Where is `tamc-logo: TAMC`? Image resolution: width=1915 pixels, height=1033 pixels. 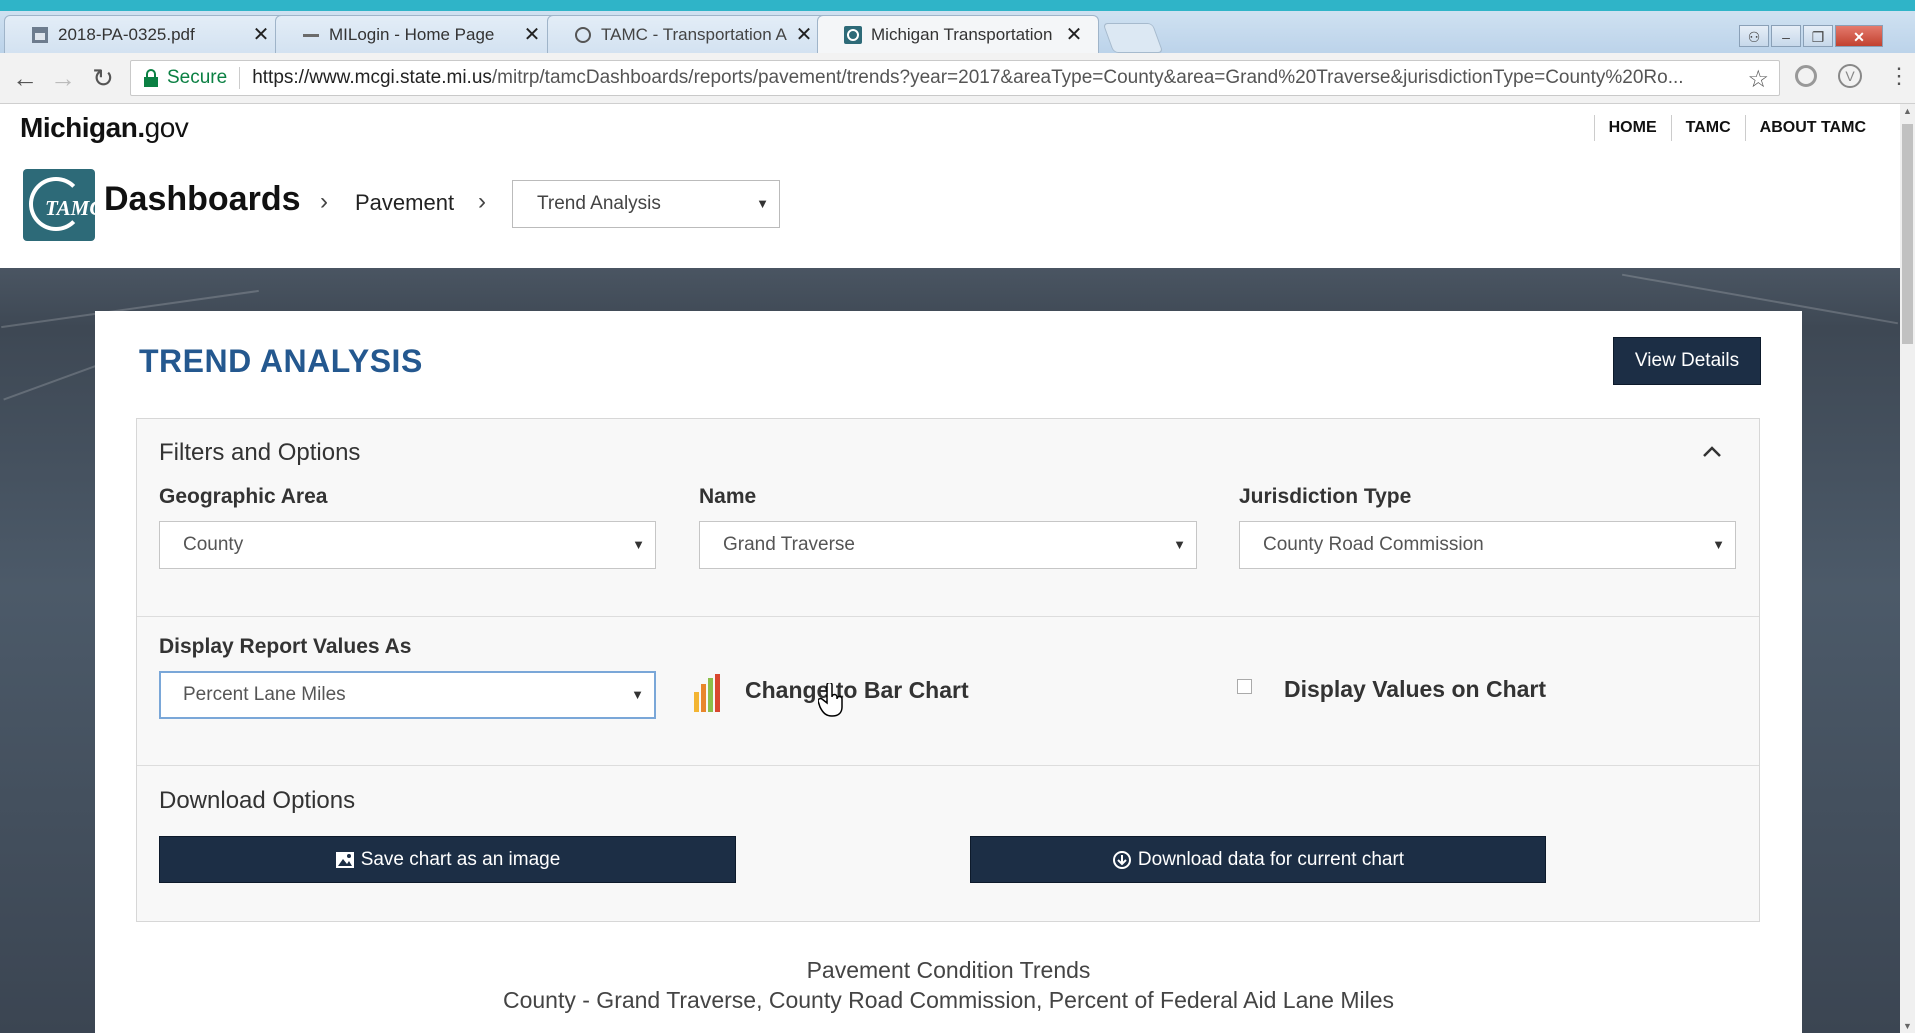 tamc-logo: TAMC is located at coordinates (63, 205).